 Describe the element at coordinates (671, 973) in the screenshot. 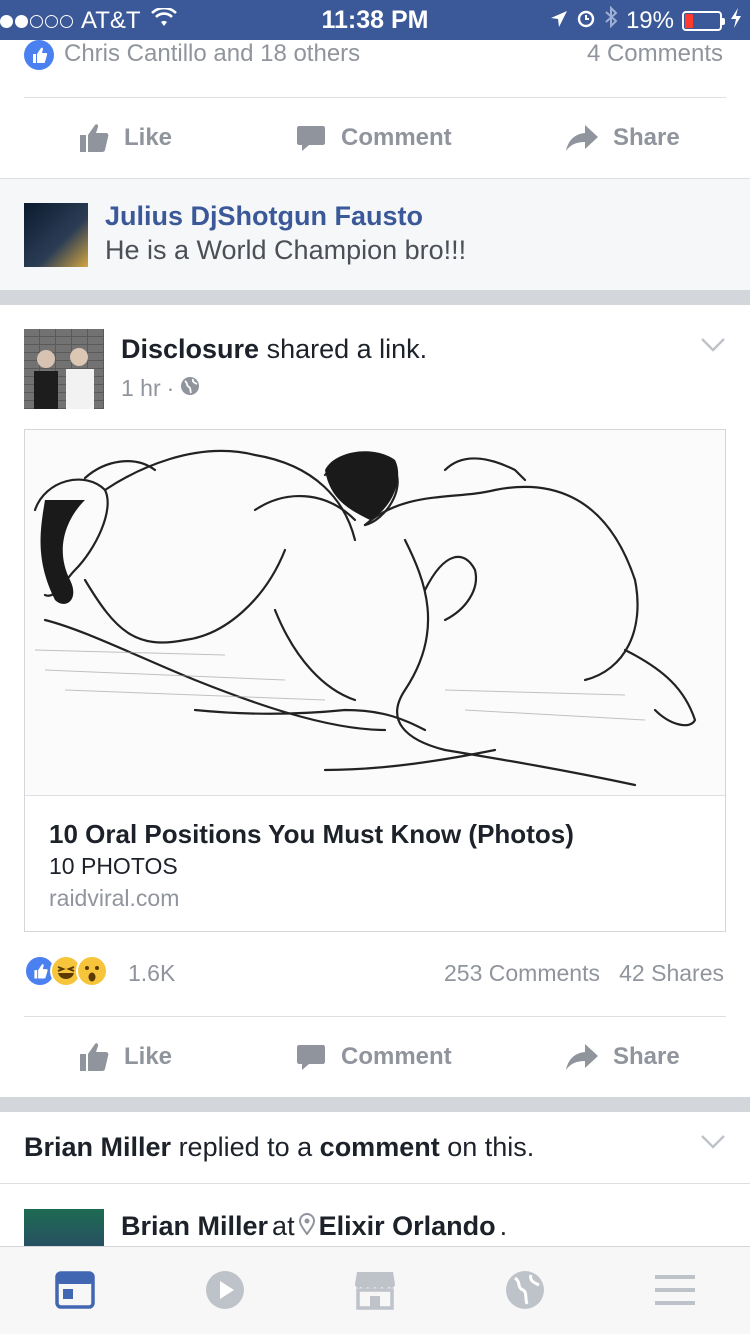

I see `shares-count: 42 Shares` at that location.